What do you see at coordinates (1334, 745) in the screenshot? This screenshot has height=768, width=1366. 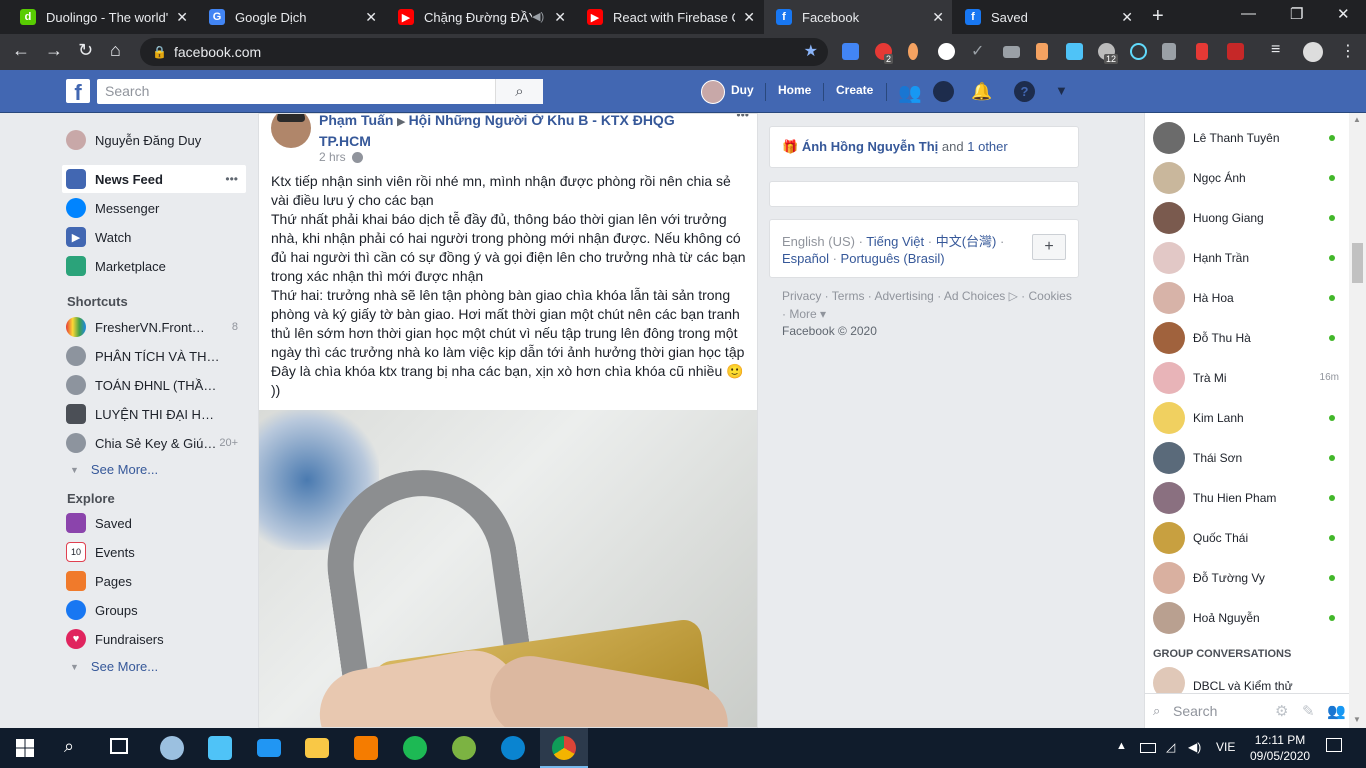 I see `notification-center-icon` at bounding box center [1334, 745].